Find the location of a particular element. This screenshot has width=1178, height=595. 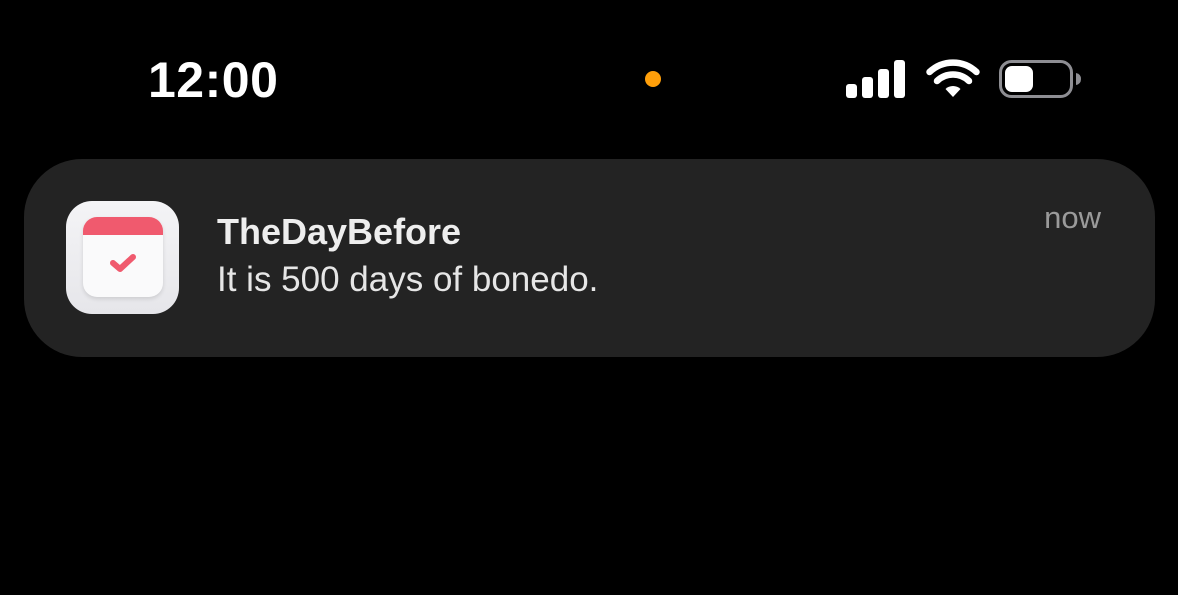

notification-message: It is 500 days of bonedo. is located at coordinates (408, 279).